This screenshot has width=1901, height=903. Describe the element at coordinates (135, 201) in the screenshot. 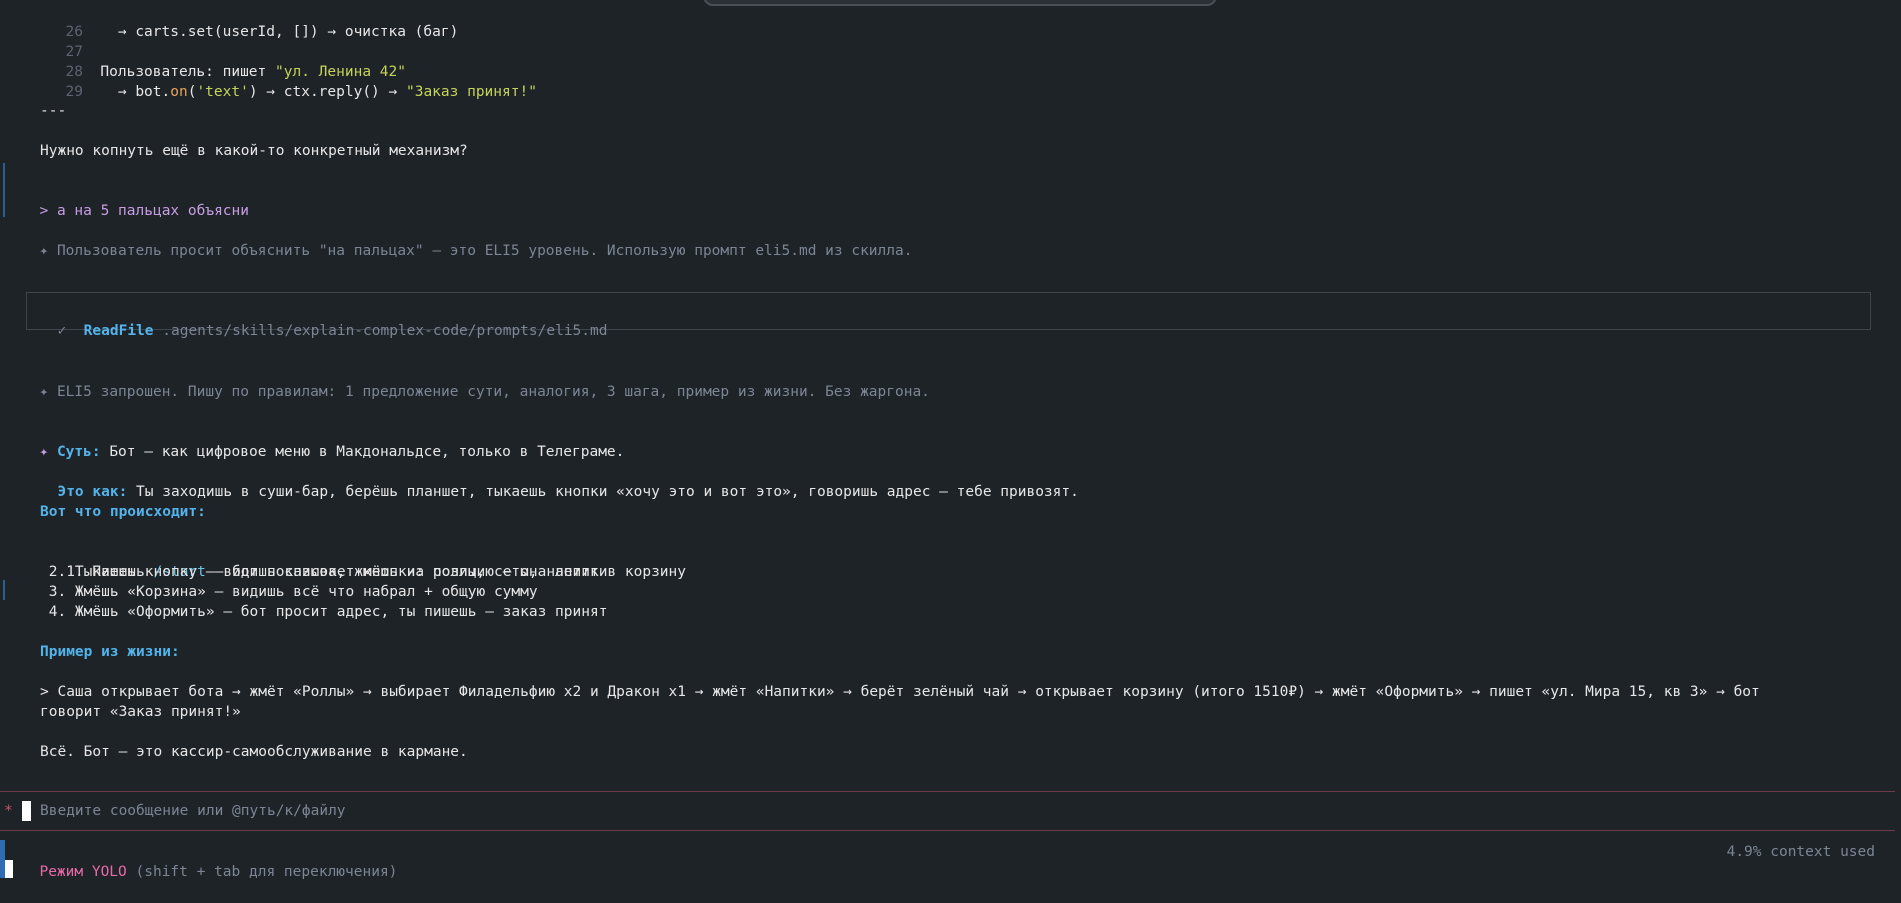

I see `user-message: > а на 5 пальцах объясни` at that location.